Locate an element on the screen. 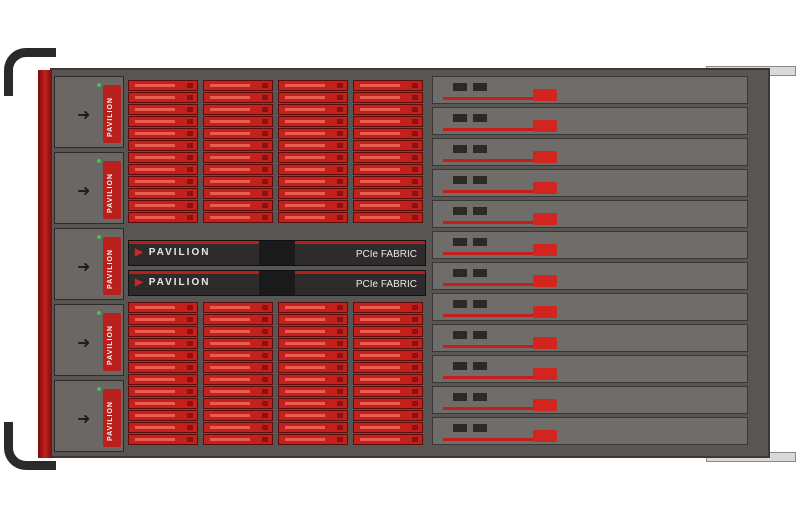 The height and width of the screenshot is (514, 800). psu-2: ➜ PAVILION is located at coordinates (89, 188).